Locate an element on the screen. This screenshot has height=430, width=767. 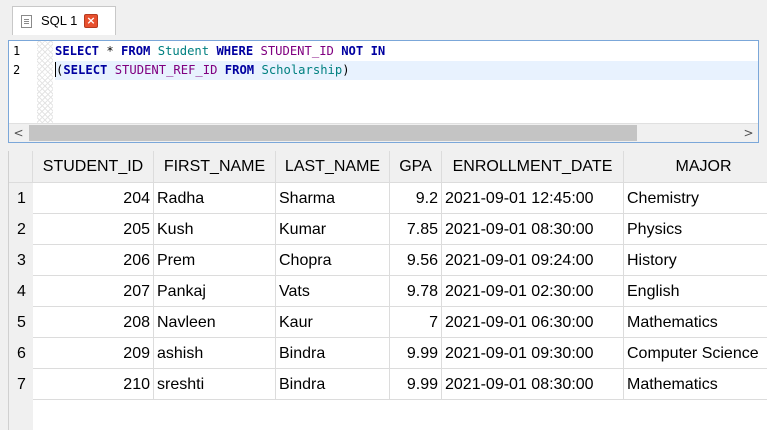
row-number: 1 is located at coordinates (21, 198).